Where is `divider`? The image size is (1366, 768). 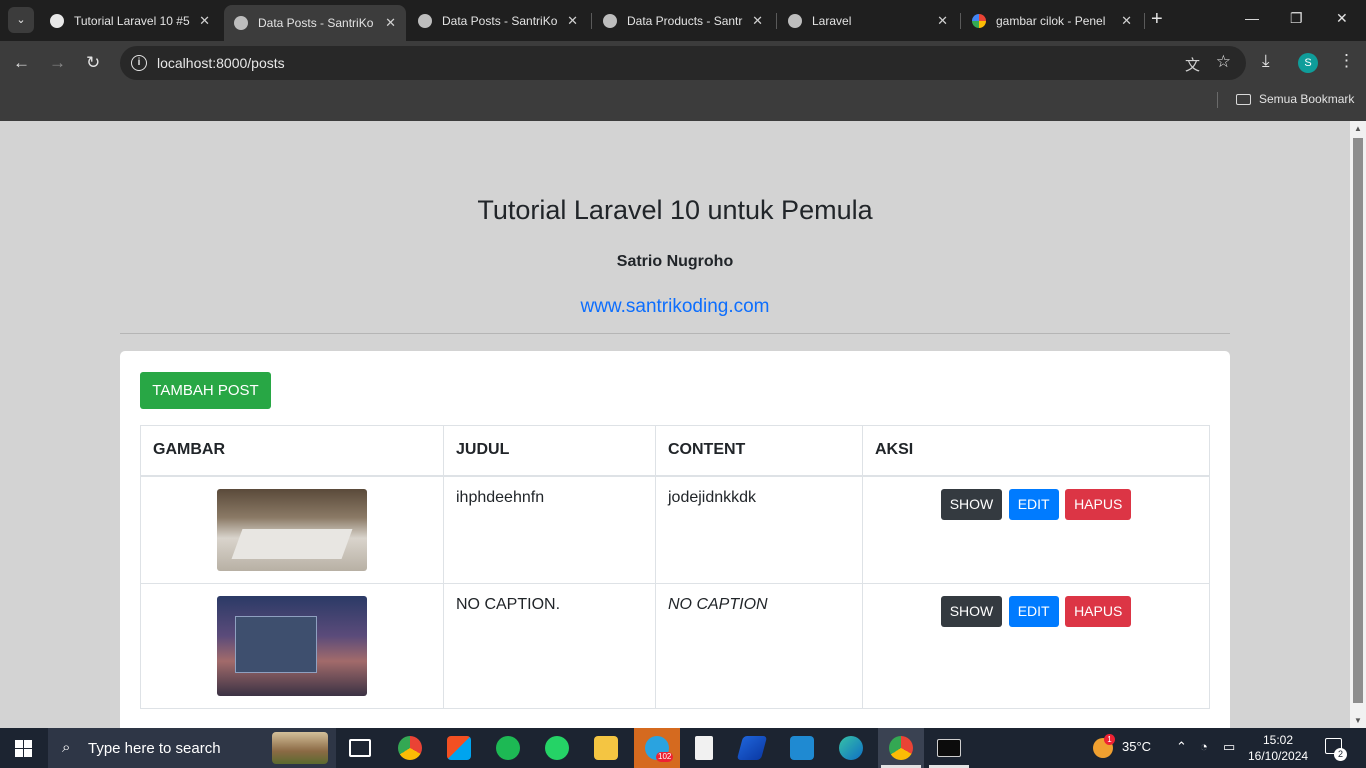
divider is located at coordinates (675, 333).